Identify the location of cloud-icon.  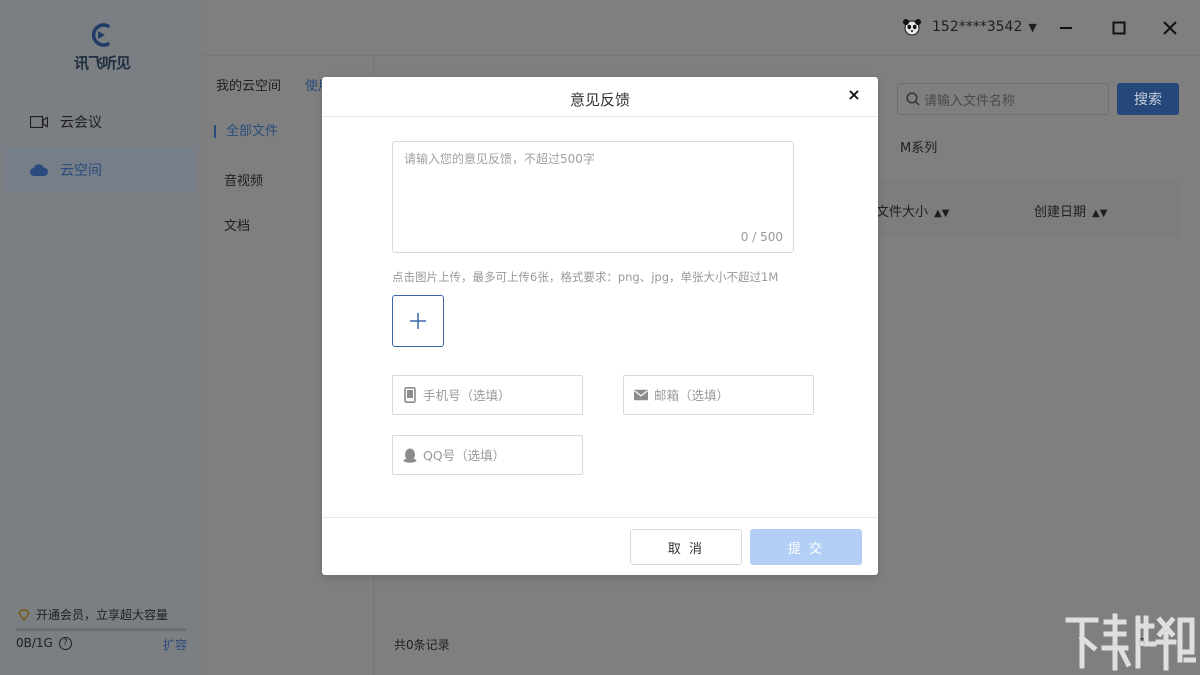
(40, 170).